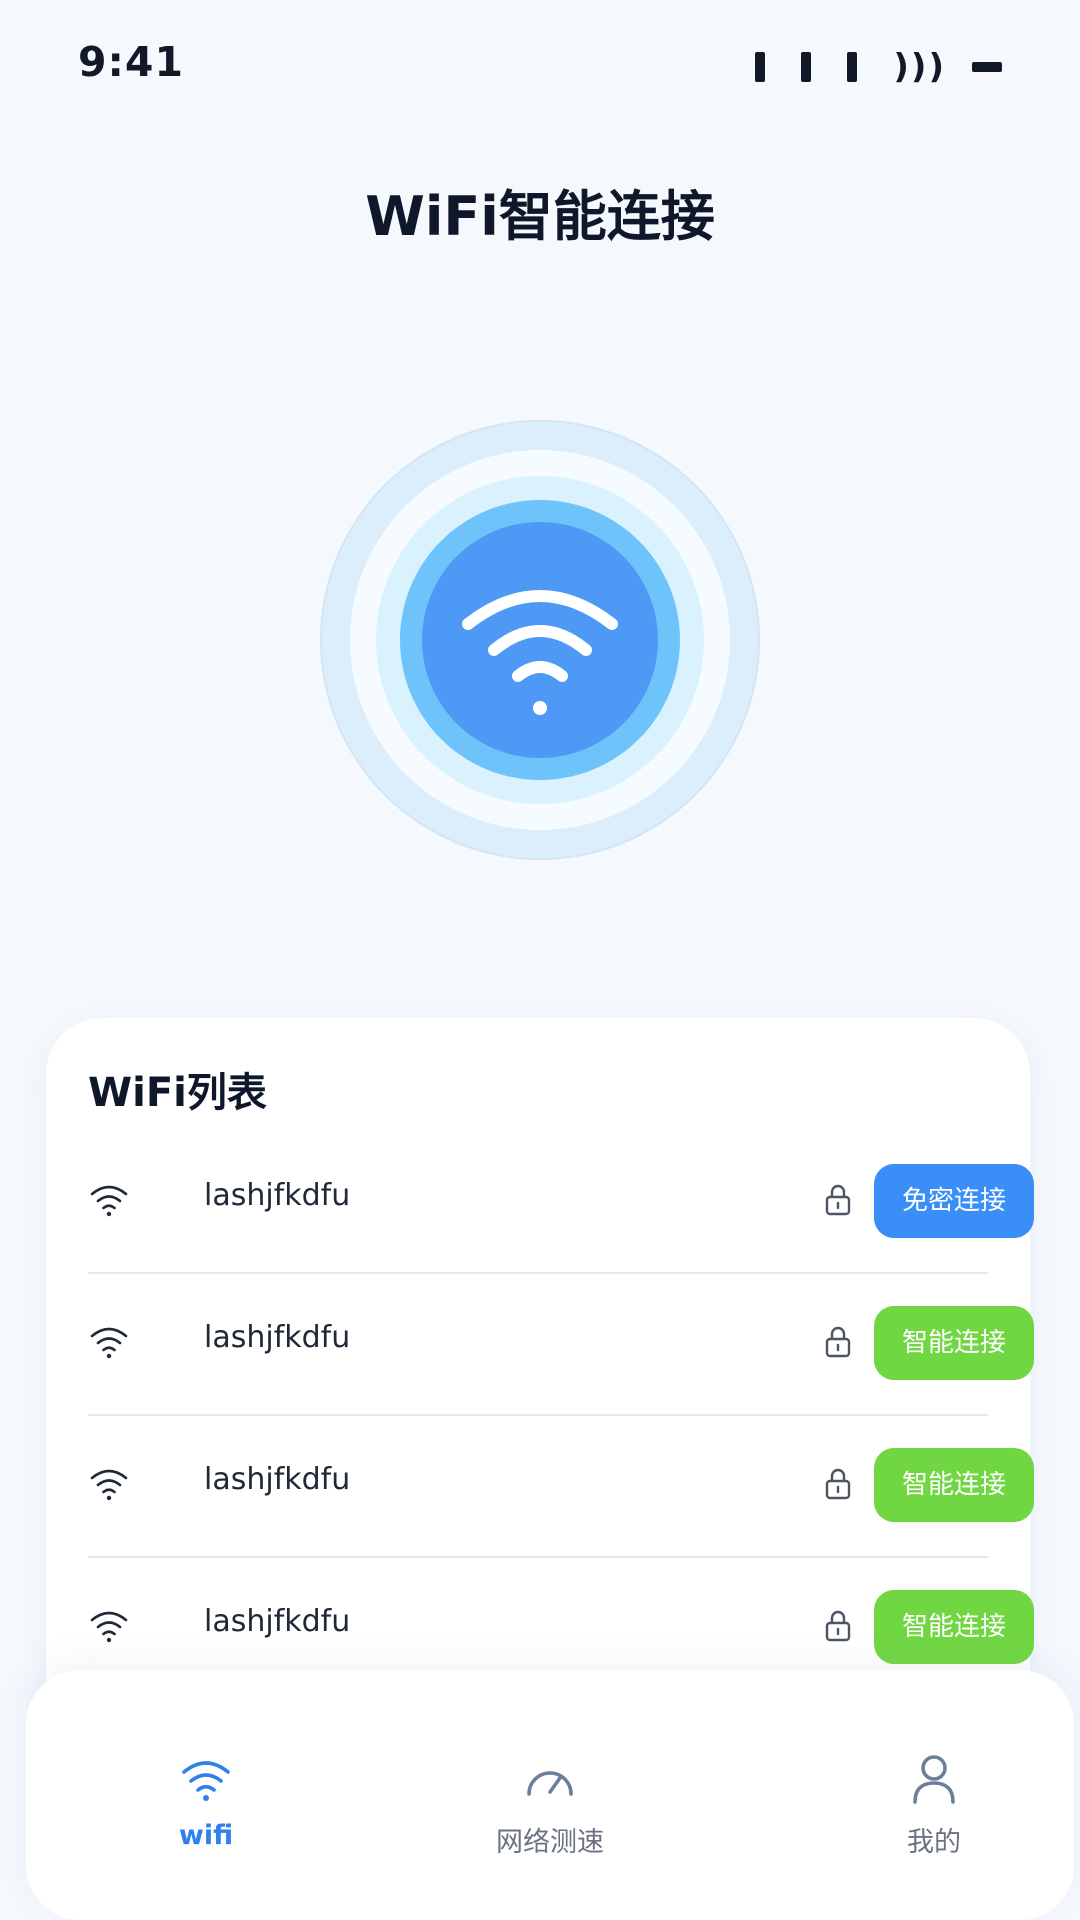 This screenshot has height=1920, width=1080. I want to click on status-bar: 9:41 ))), so click(540, 70).